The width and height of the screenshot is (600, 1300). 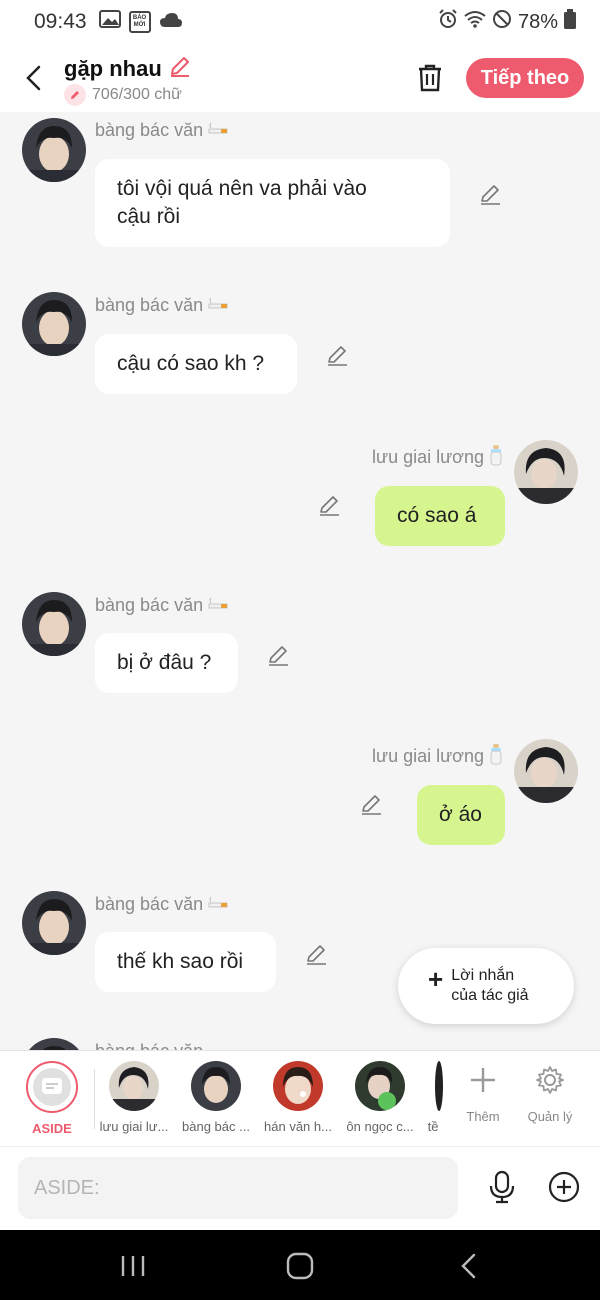 What do you see at coordinates (60, 21) in the screenshot?
I see `status-time: 09:43` at bounding box center [60, 21].